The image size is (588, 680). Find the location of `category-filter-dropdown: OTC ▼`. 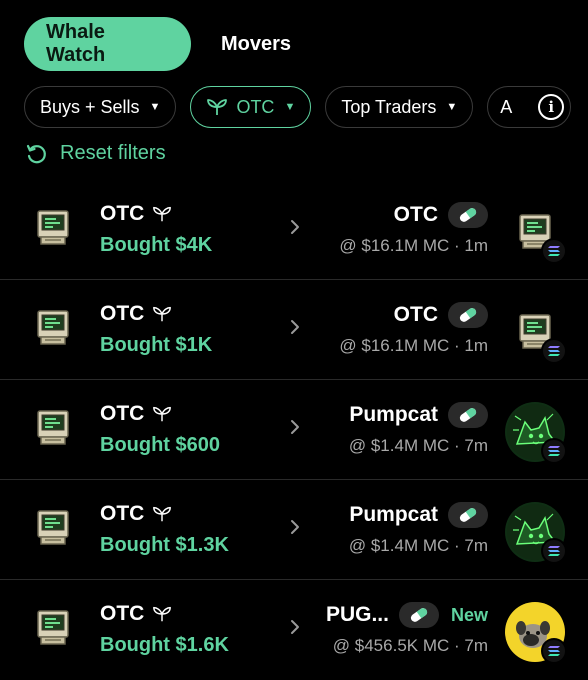

category-filter-dropdown: OTC ▼ is located at coordinates (251, 107).